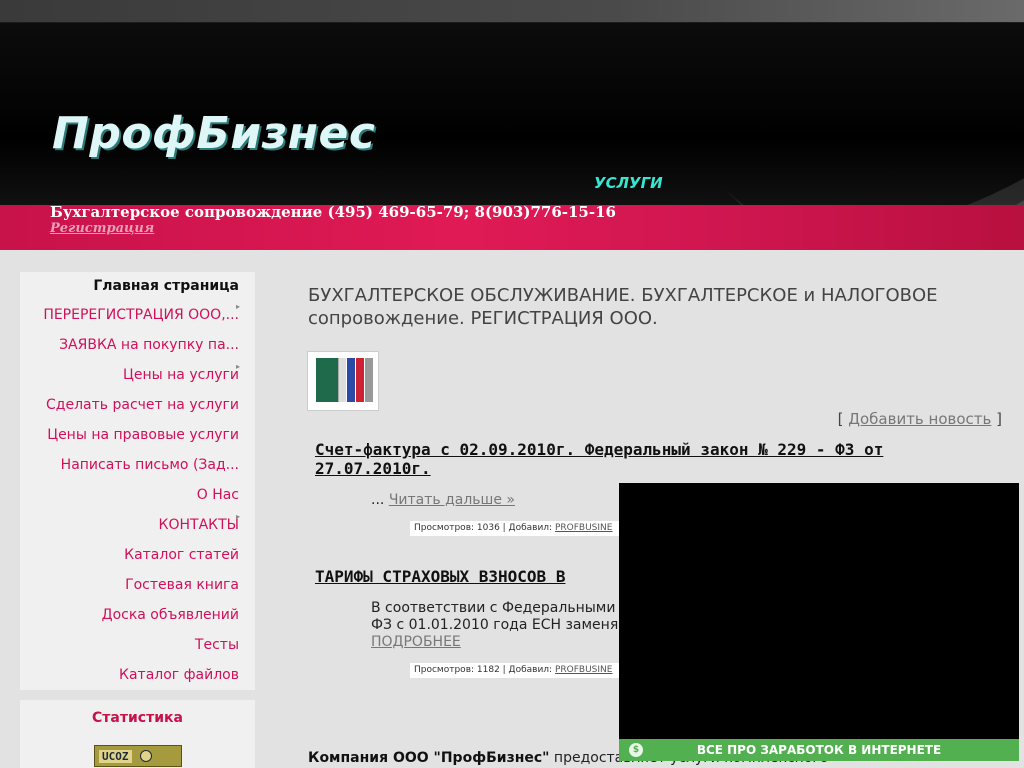 Image resolution: width=1024 pixels, height=768 pixels. Describe the element at coordinates (137, 405) in the screenshot. I see `sidebar-item-calculate: Сделать расчет на услуги` at that location.